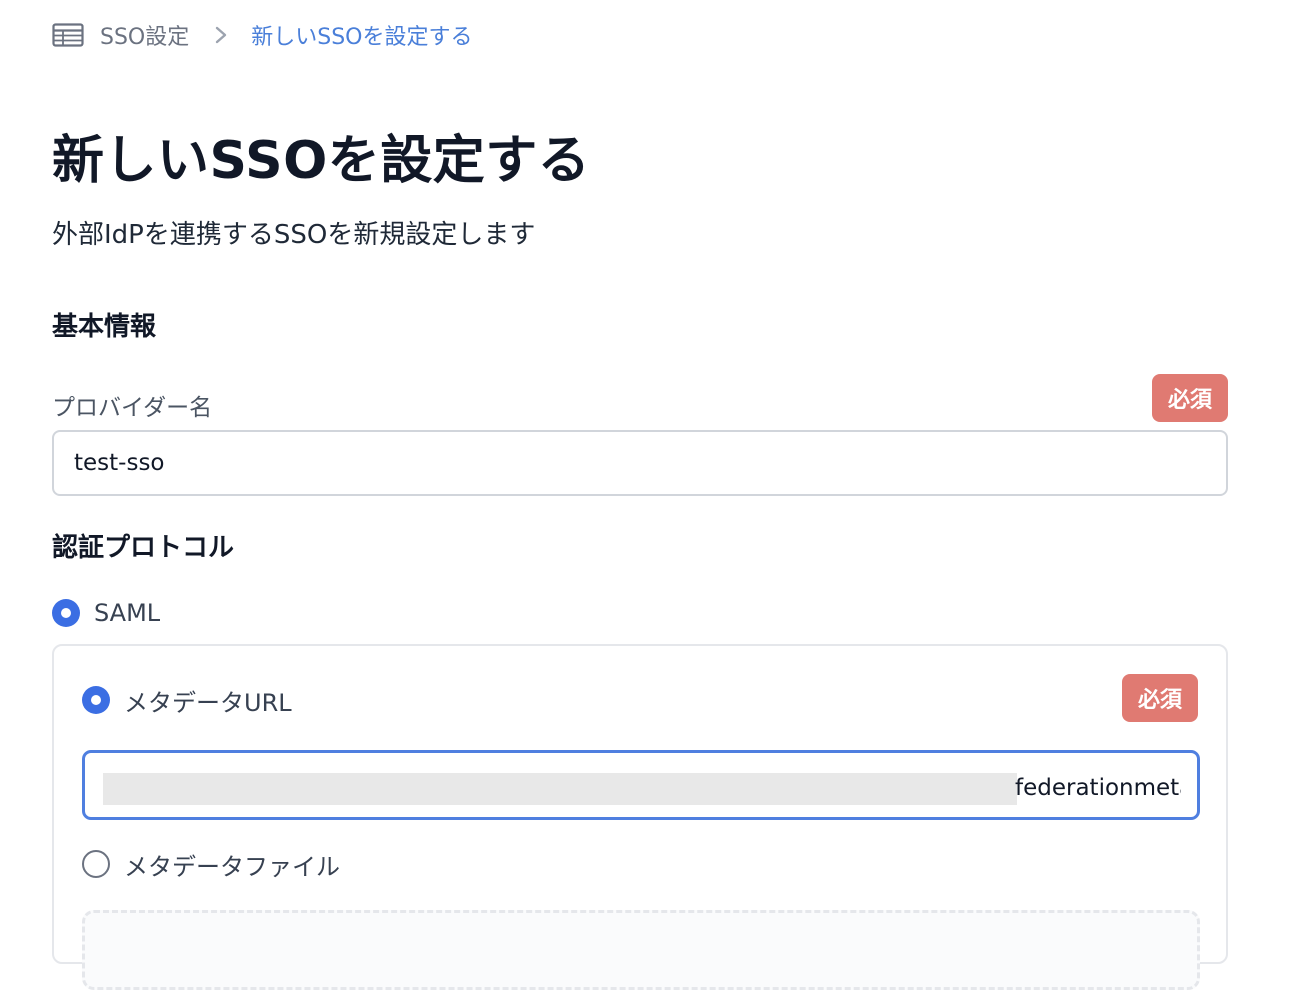 Image resolution: width=1298 pixels, height=990 pixels. Describe the element at coordinates (208, 700) in the screenshot. I see `metadata-url-label: メタデータURL` at that location.